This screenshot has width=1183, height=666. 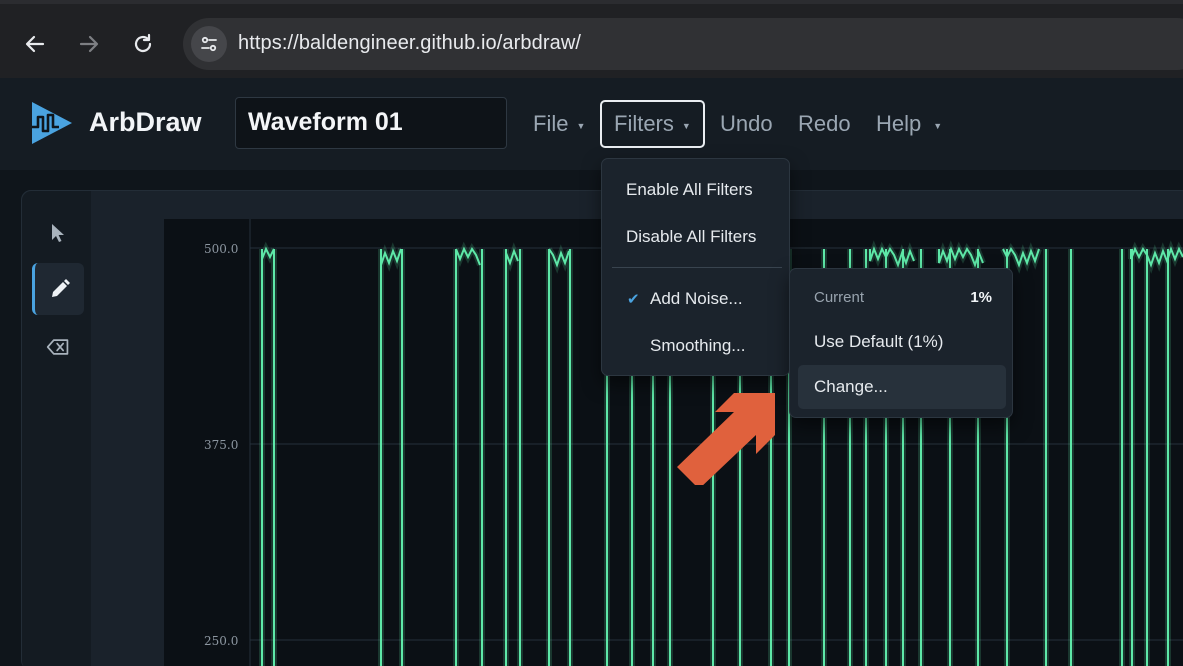 I want to click on menu-file-label: File, so click(x=551, y=123).